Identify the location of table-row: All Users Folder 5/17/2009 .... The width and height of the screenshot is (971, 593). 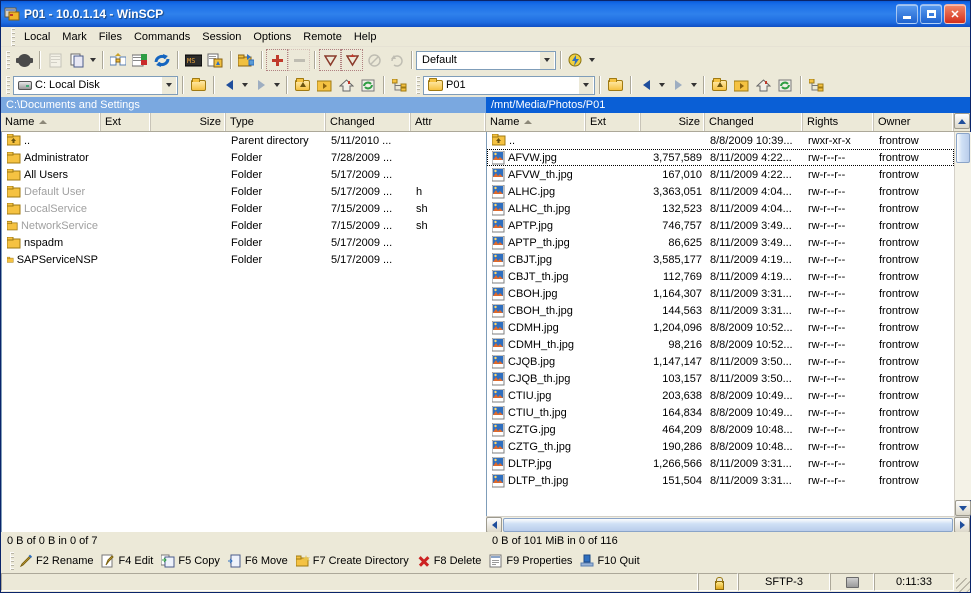
(244, 174).